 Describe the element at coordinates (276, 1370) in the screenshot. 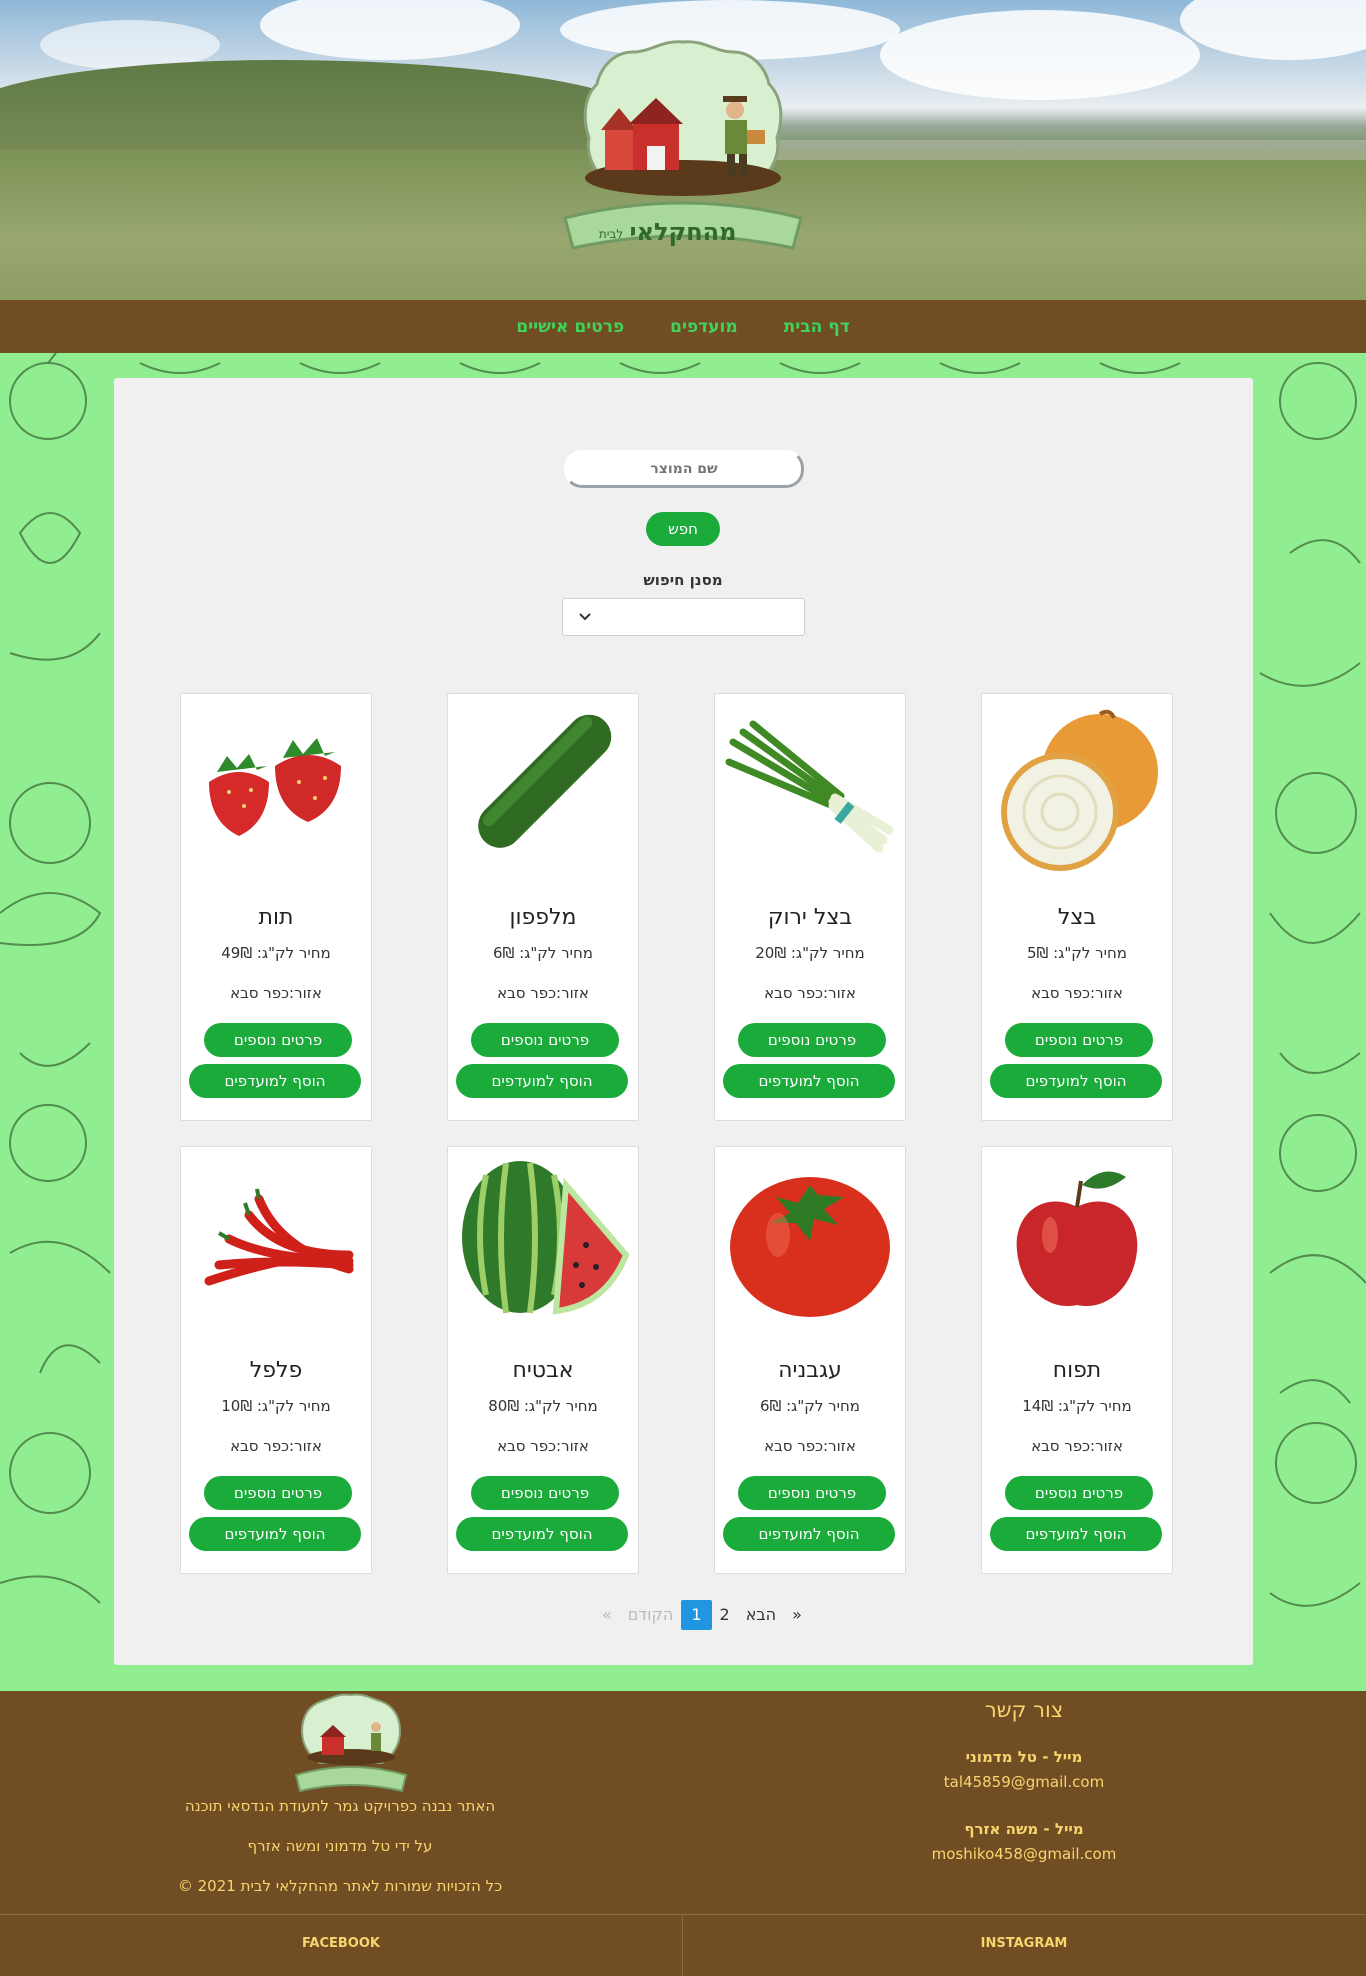

I see `product-name: פלפל` at that location.